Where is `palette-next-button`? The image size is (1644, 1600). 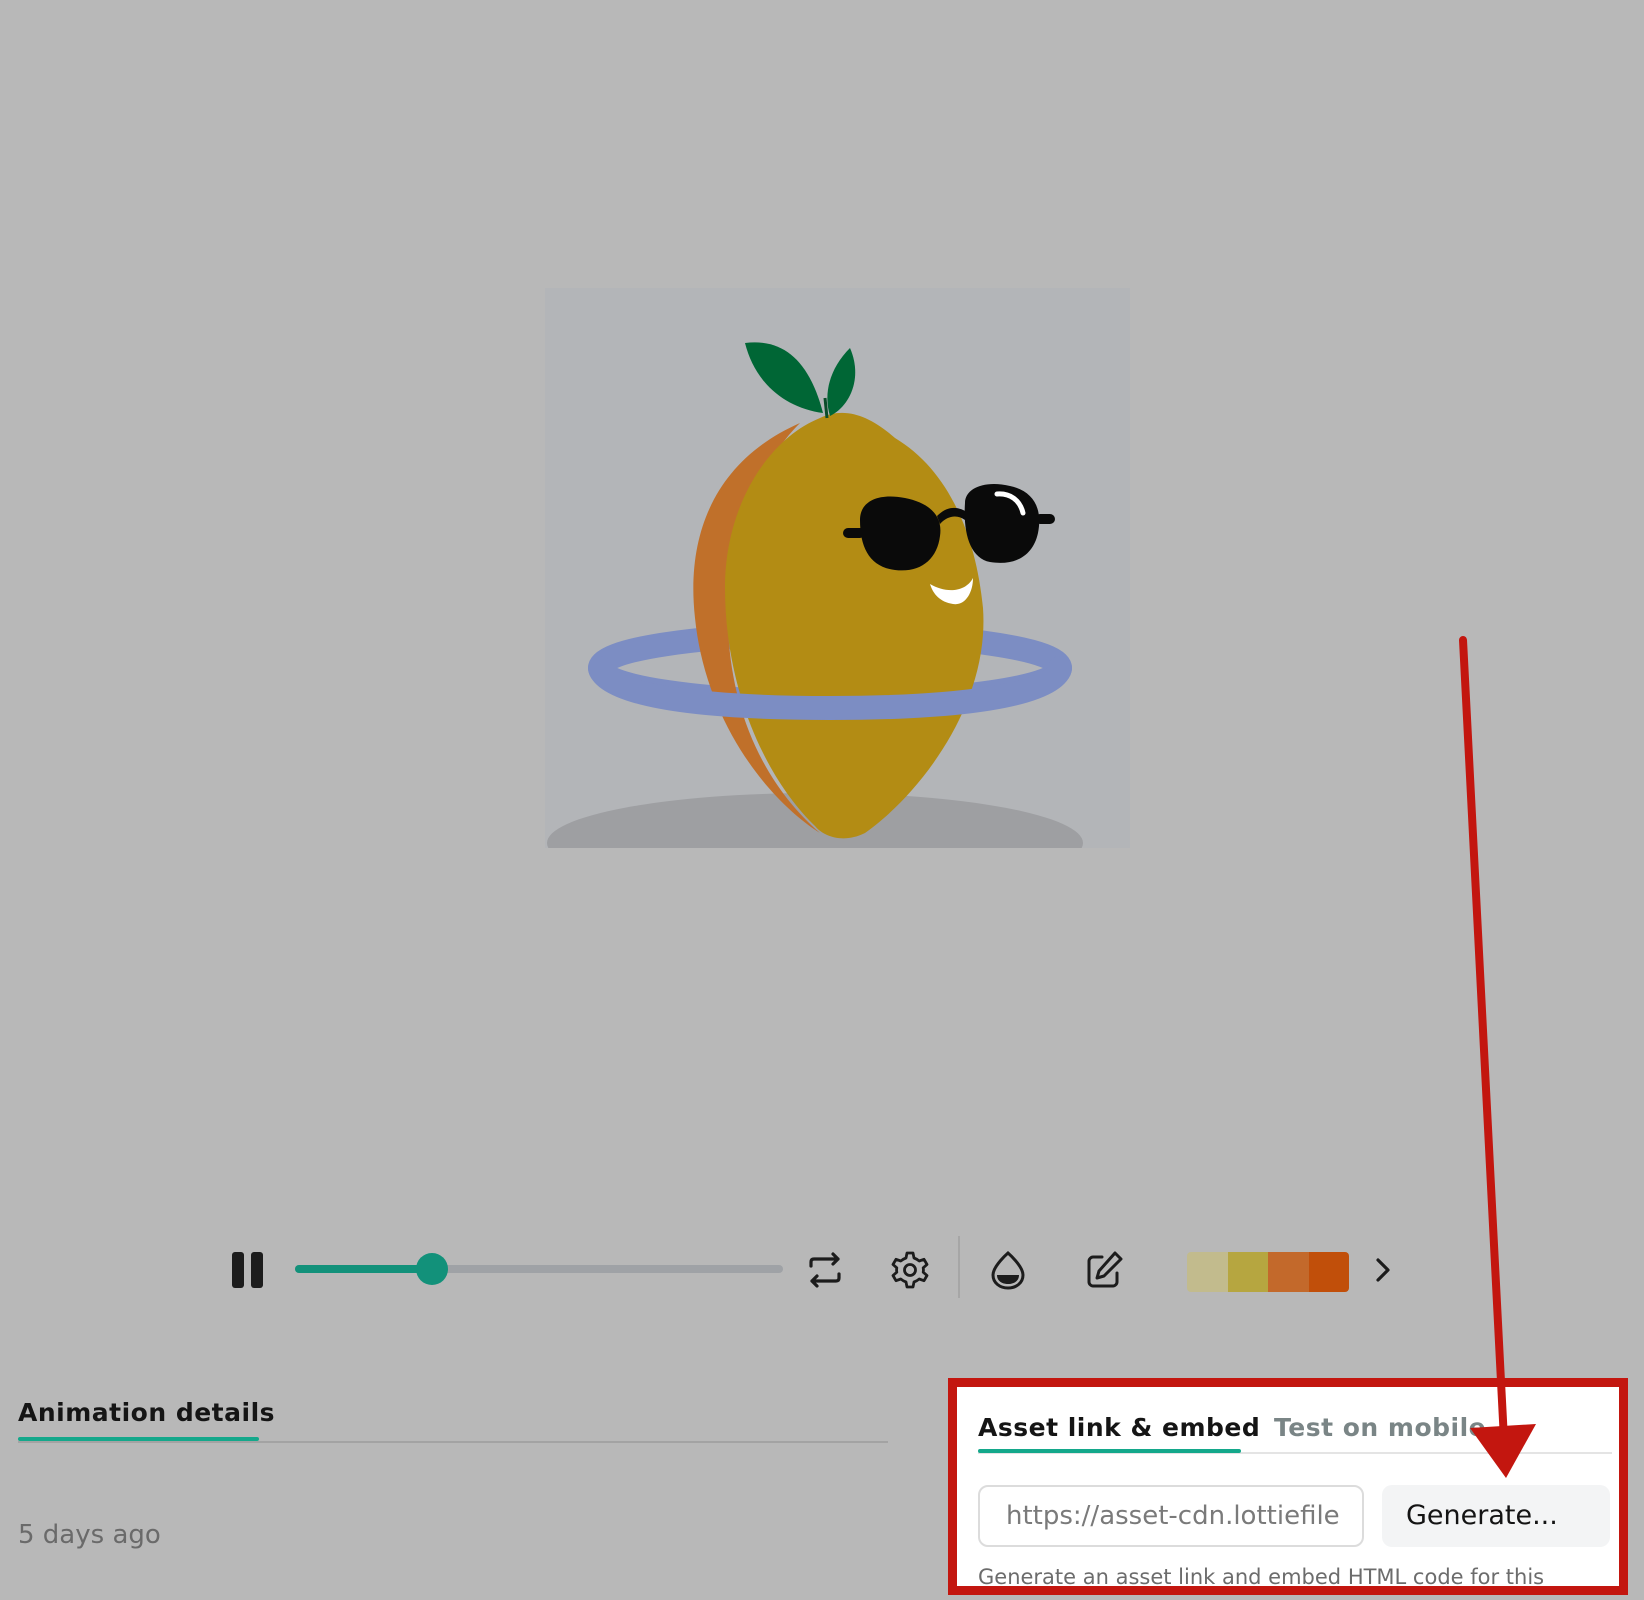
palette-next-button is located at coordinates (1383, 1270).